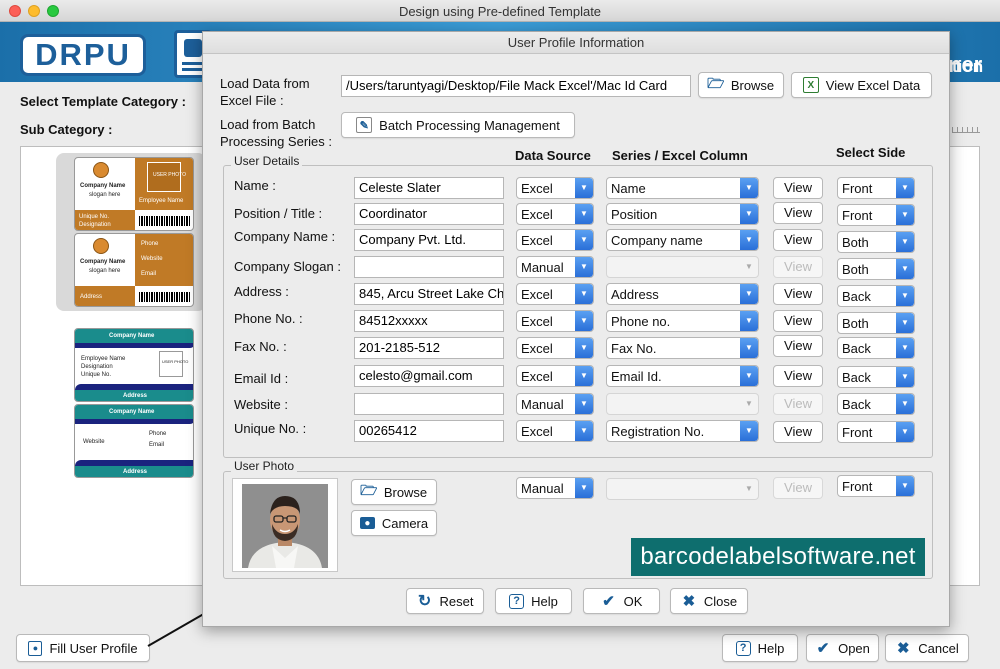  What do you see at coordinates (927, 648) in the screenshot?
I see `cancel-button: ✖ Cancel` at bounding box center [927, 648].